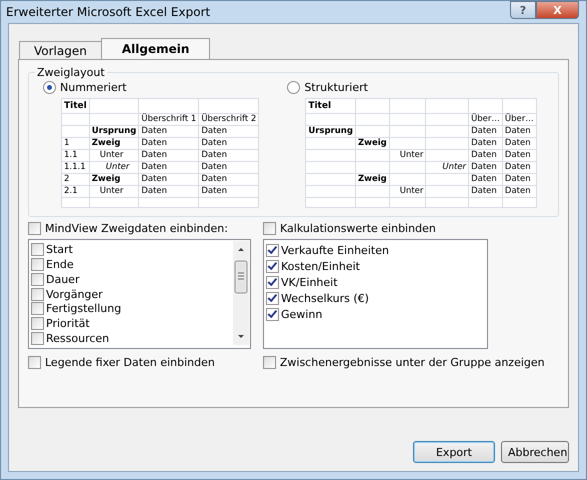 This screenshot has width=587, height=480. I want to click on list-item: Start, so click(59, 249).